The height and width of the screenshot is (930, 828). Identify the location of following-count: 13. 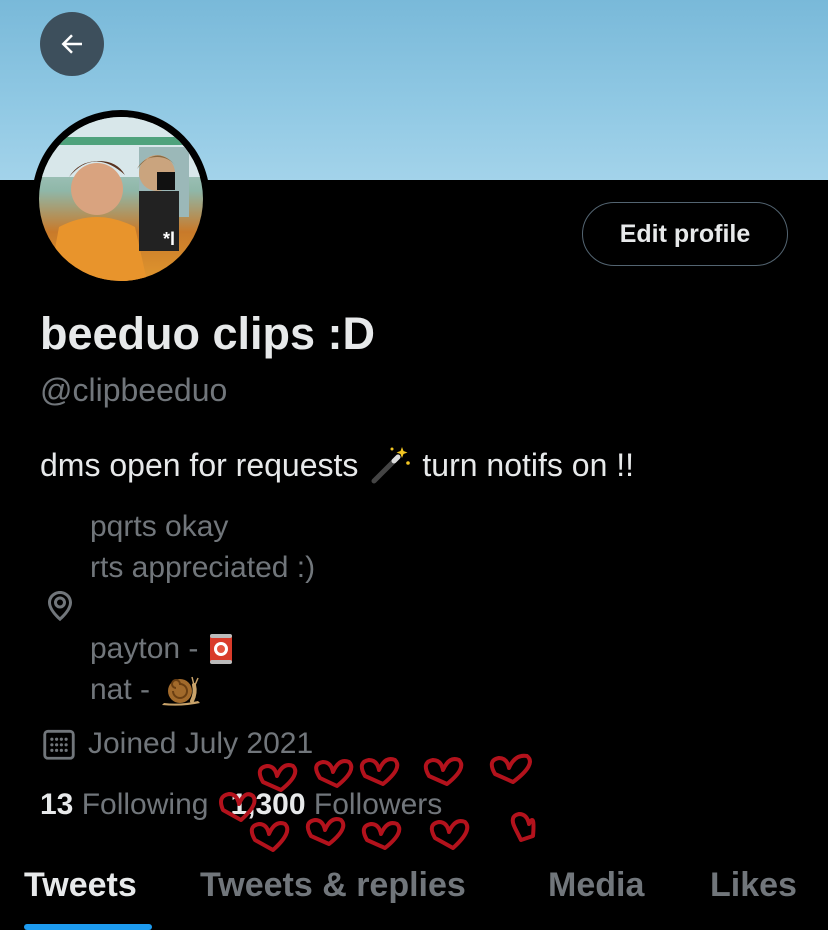
(57, 804).